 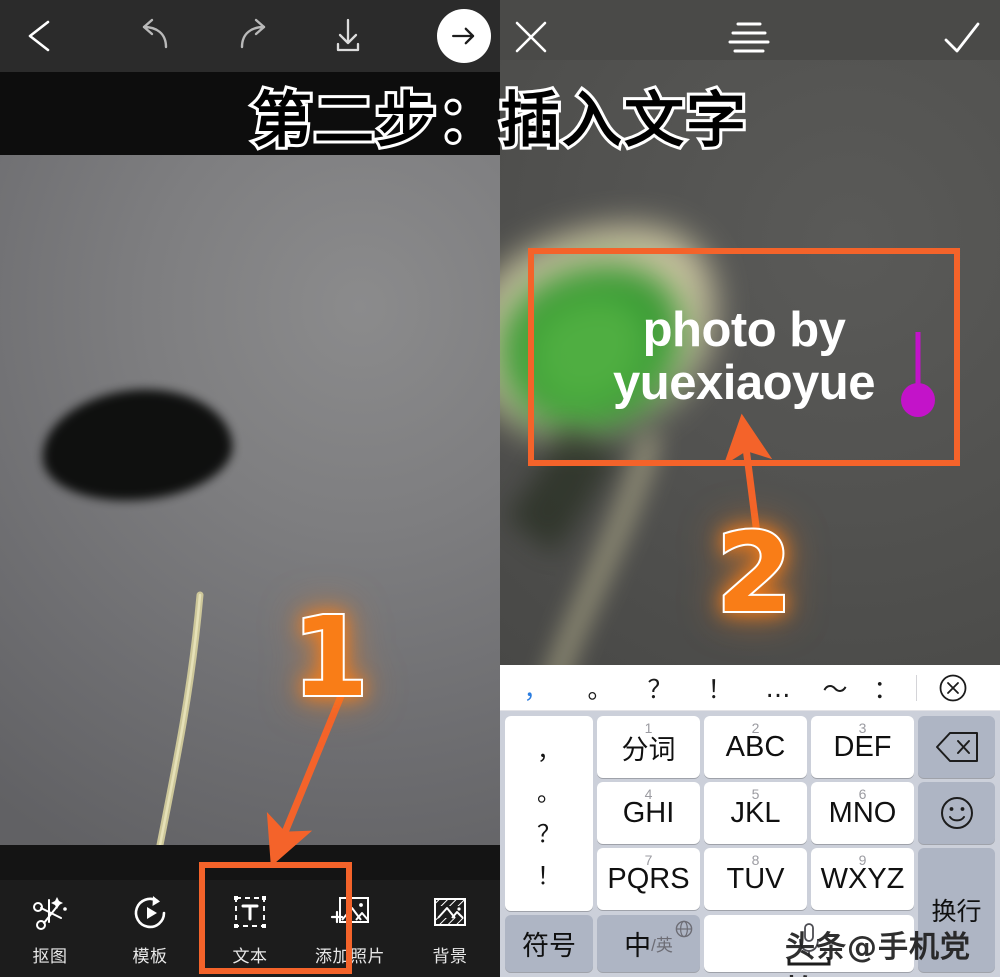 I want to click on blurred-stem, so click(x=581, y=545).